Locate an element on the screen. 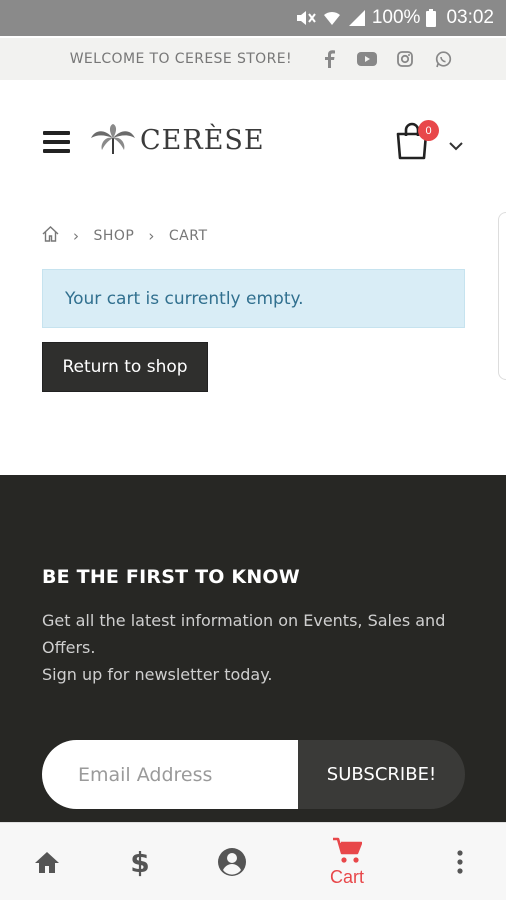  account-circle-icon is located at coordinates (232, 862).